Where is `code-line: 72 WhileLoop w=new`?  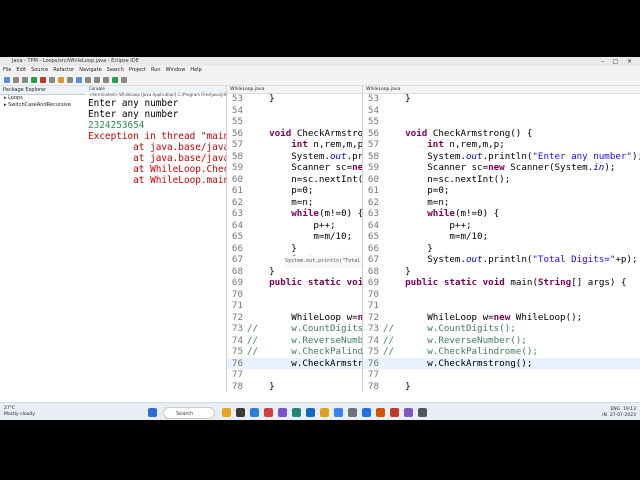 code-line: 72 WhileLoop w=new is located at coordinates (295, 318).